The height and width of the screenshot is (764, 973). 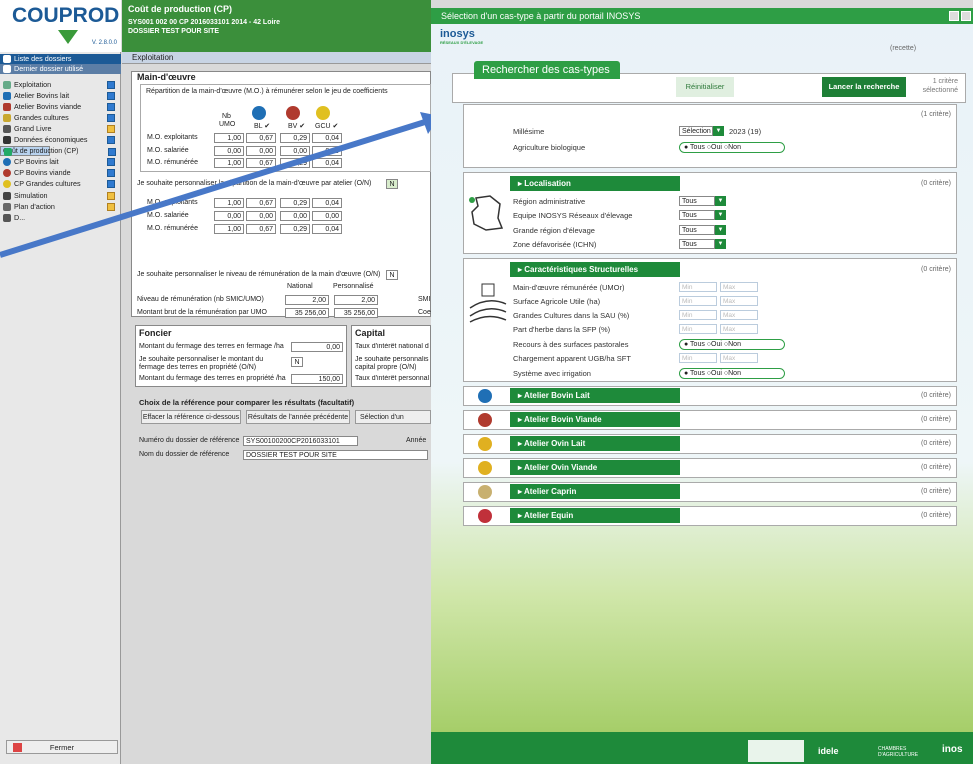 What do you see at coordinates (298, 417) in the screenshot?
I see `previous-year-button: Résultats de l'année précédente` at bounding box center [298, 417].